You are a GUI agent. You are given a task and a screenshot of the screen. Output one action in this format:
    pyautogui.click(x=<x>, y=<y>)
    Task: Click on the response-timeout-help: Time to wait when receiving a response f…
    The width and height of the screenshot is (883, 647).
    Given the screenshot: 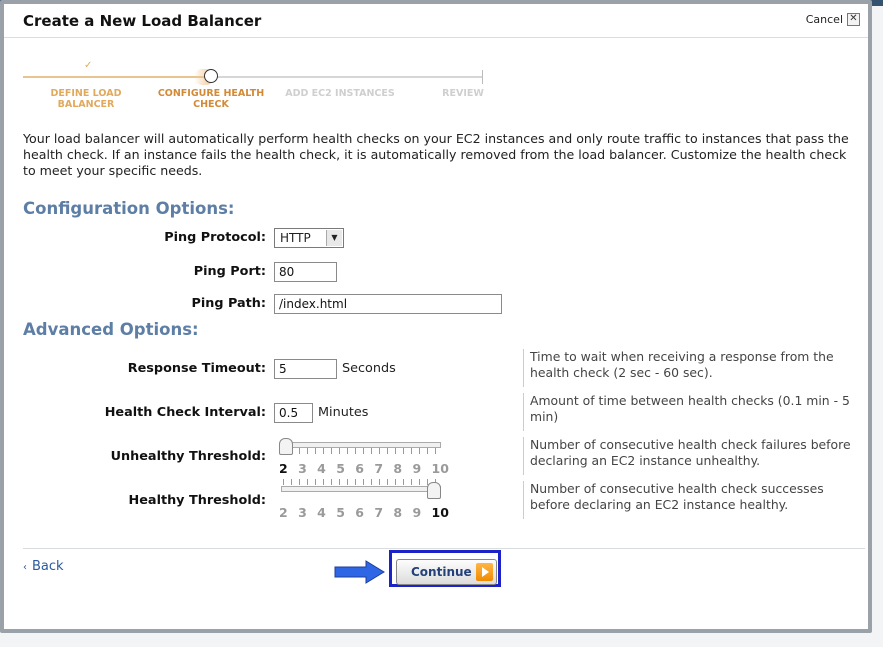 What is the action you would take?
    pyautogui.click(x=691, y=368)
    